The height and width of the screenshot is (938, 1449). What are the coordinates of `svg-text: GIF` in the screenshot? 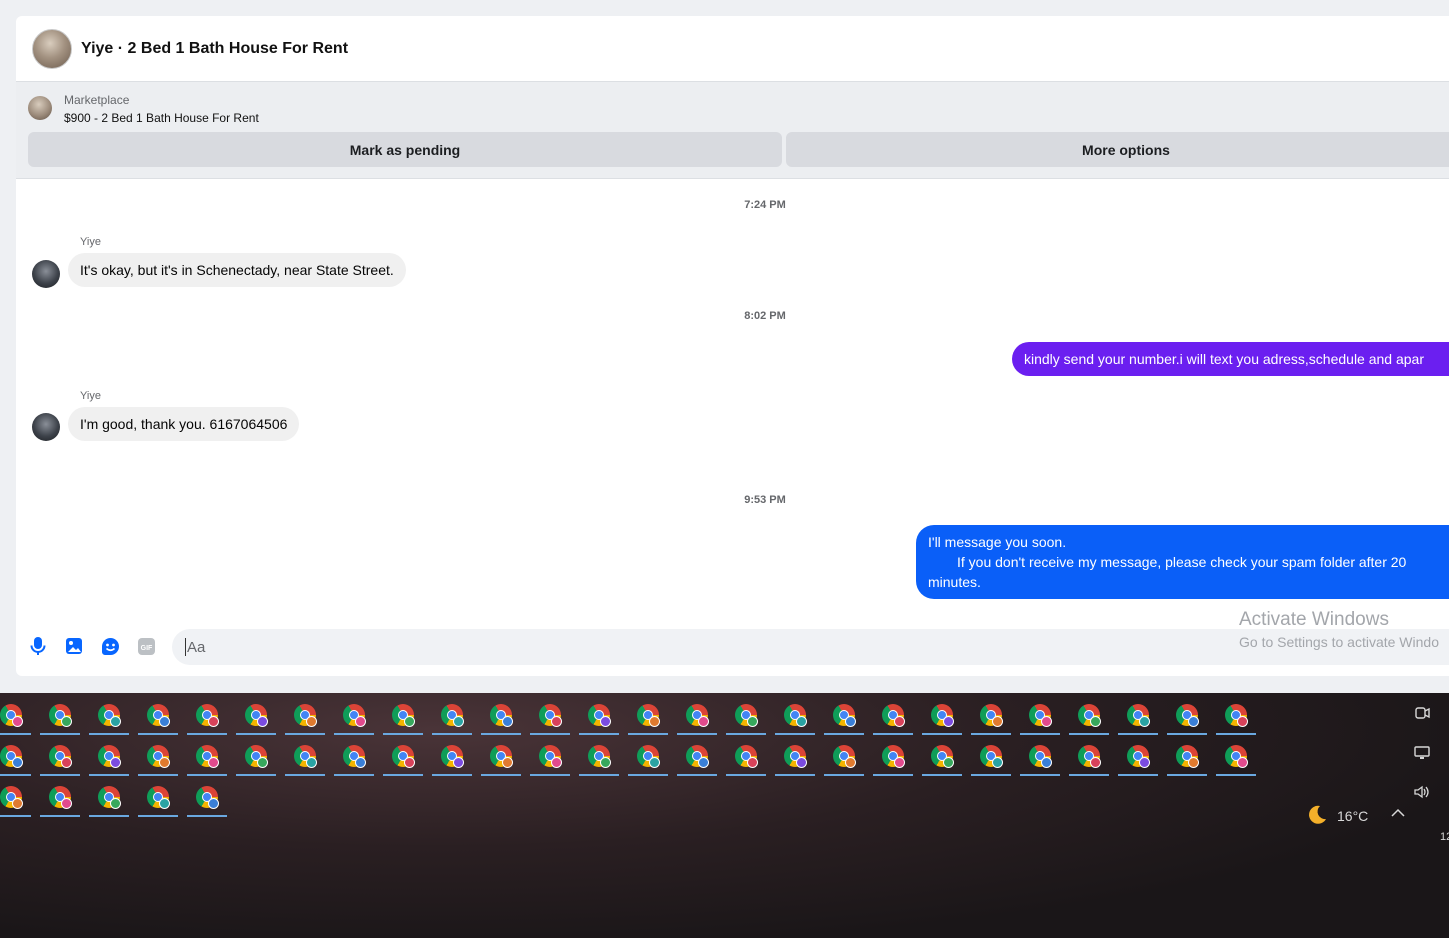 It's located at (146, 648).